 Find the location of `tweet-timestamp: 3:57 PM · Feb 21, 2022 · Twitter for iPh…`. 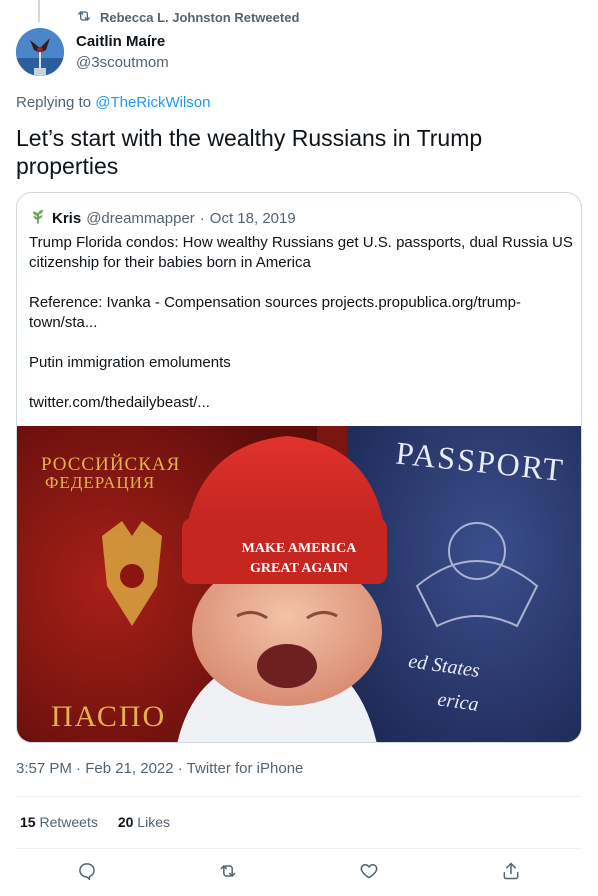

tweet-timestamp: 3:57 PM · Feb 21, 2022 · Twitter for iPh… is located at coordinates (159, 768).